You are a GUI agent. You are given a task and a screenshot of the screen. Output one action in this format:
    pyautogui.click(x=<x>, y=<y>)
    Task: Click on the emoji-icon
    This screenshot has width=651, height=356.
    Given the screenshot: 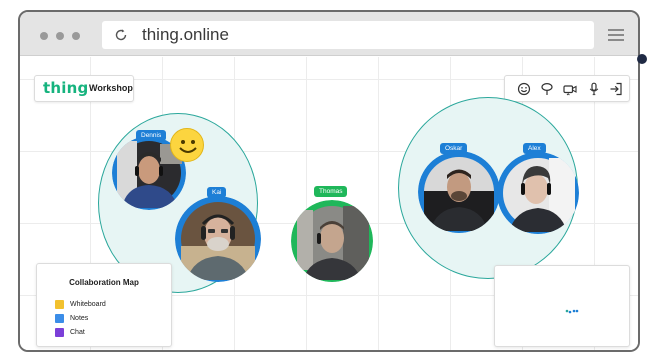 What is the action you would take?
    pyautogui.click(x=524, y=89)
    